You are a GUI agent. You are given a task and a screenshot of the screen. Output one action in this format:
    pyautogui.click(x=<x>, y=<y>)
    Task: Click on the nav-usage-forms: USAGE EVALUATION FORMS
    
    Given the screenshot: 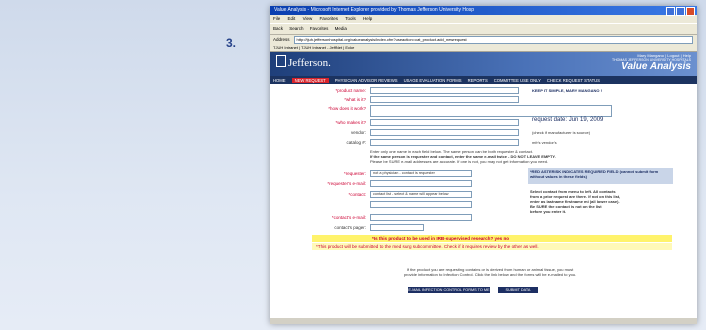 What is the action you would take?
    pyautogui.click(x=433, y=80)
    